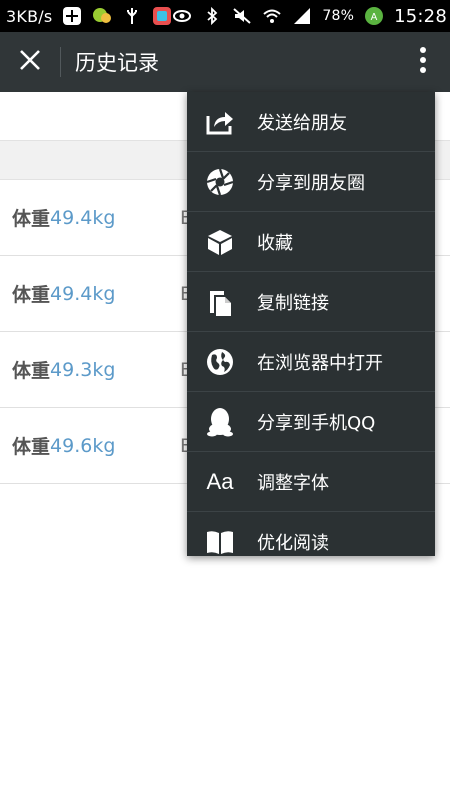  What do you see at coordinates (29, 16) in the screenshot?
I see `network-speed: 3KB/s` at bounding box center [29, 16].